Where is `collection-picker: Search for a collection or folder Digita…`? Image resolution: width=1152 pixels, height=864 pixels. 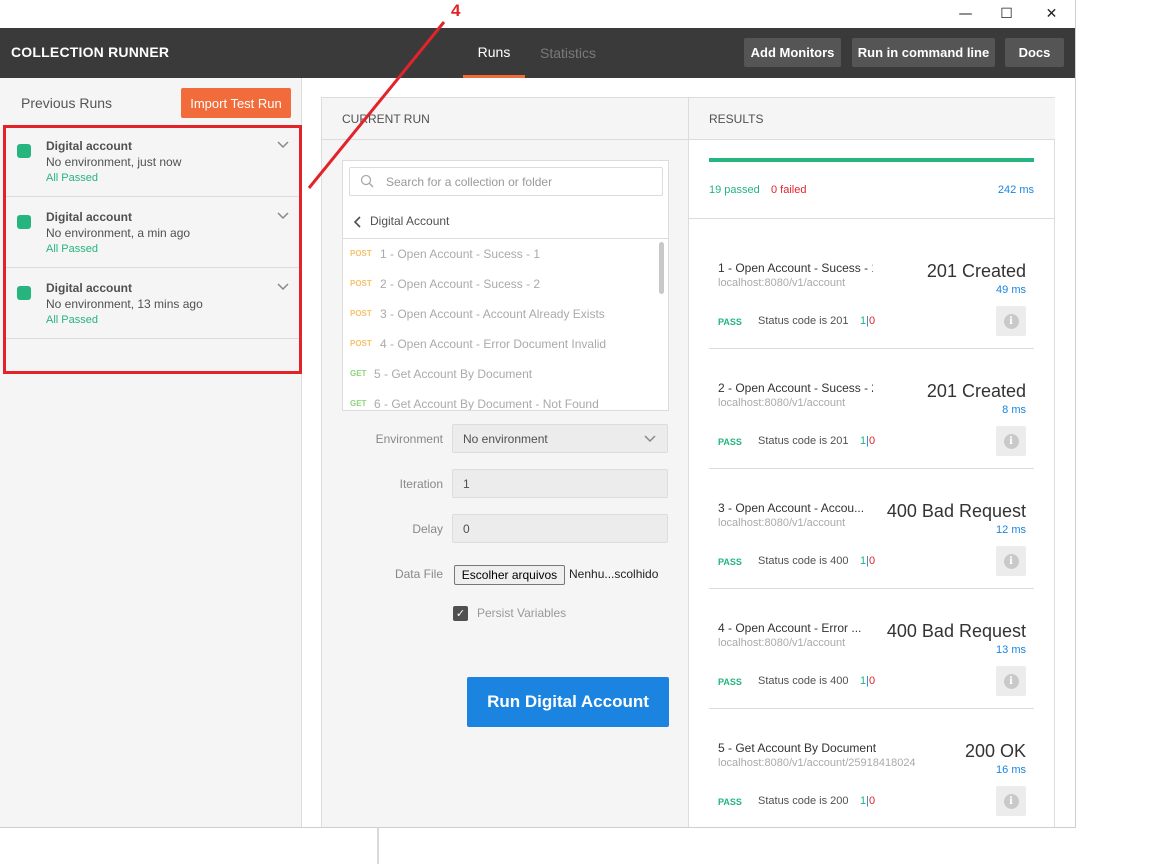 collection-picker: Search for a collection or folder Digita… is located at coordinates (505, 285).